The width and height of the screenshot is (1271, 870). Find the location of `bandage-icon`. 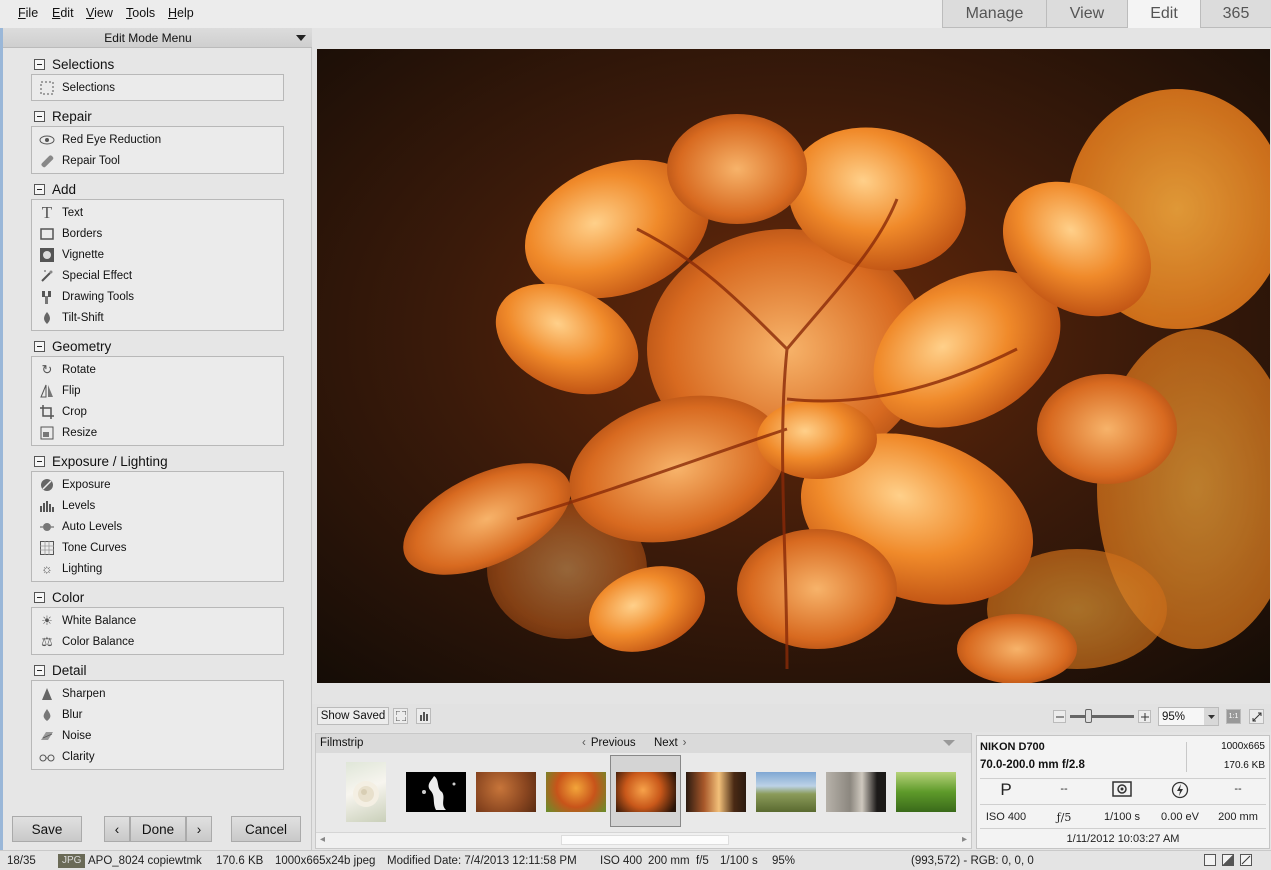

bandage-icon is located at coordinates (47, 161).